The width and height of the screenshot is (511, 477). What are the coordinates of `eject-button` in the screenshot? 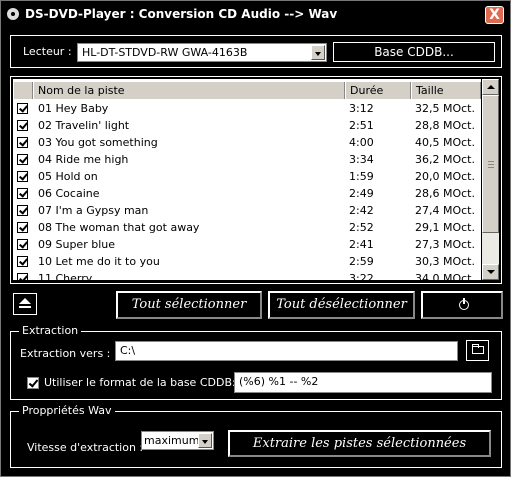 It's located at (25, 304).